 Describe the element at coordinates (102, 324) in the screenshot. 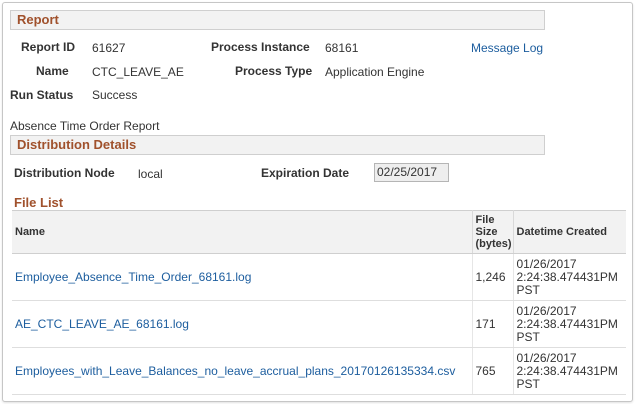

I see `file-link: AE_CTC_LEAVE_AE_68161.log` at that location.